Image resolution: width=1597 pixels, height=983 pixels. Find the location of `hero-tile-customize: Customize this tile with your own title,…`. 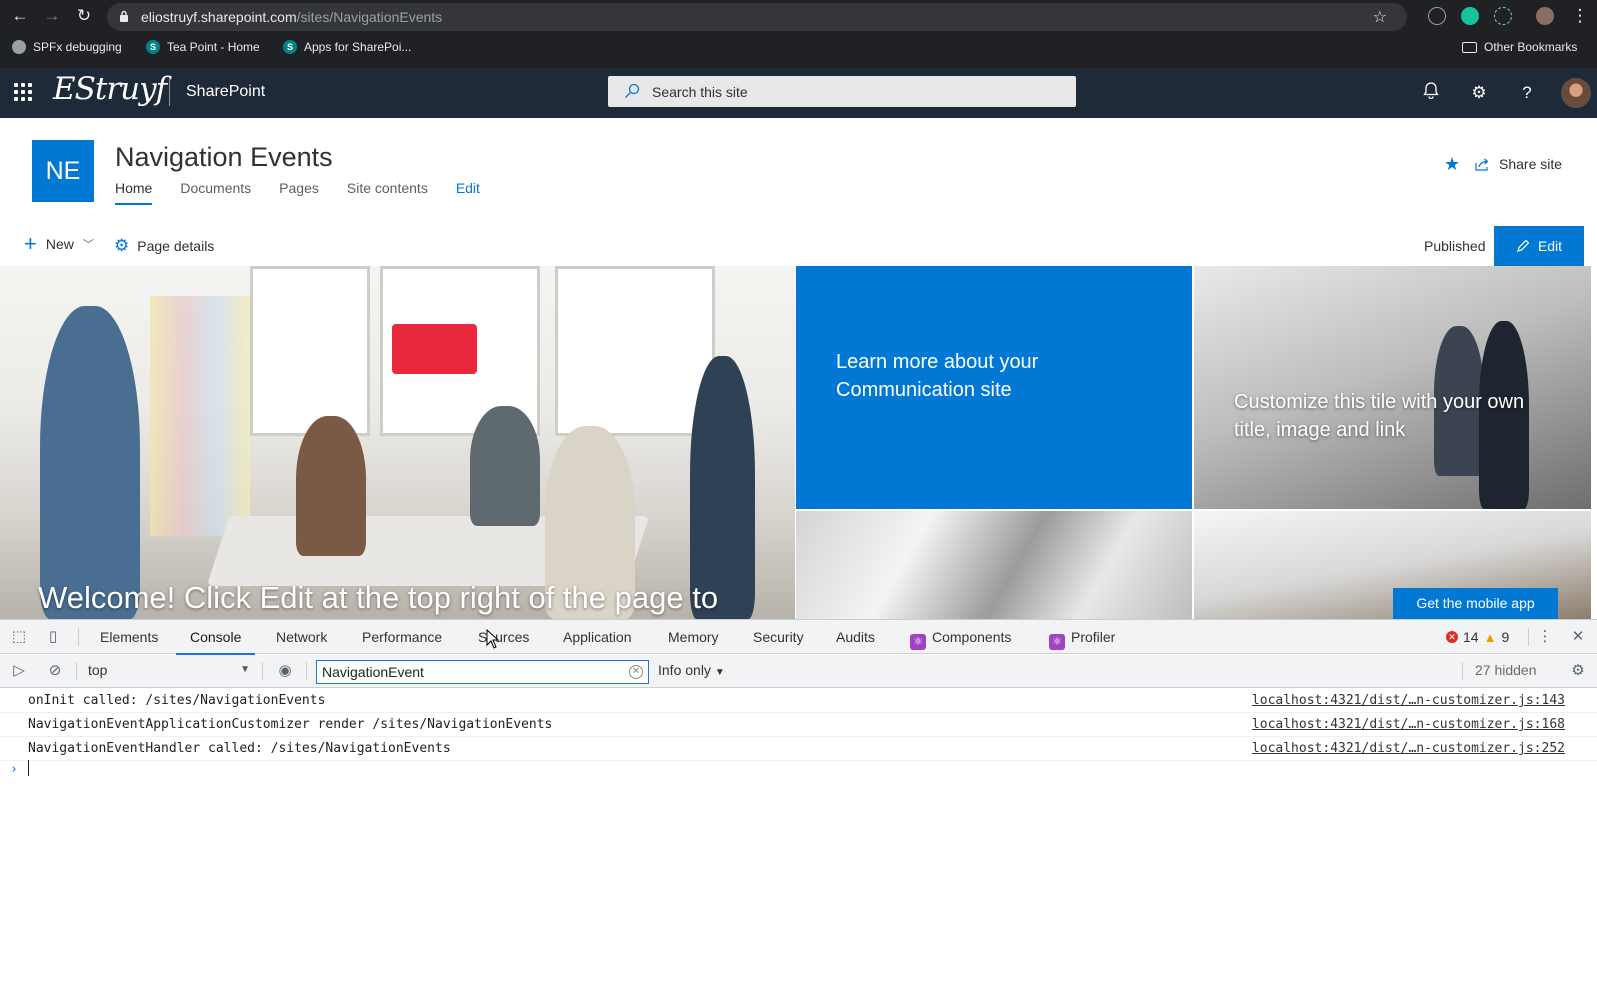

hero-tile-customize: Customize this tile with your own title,… is located at coordinates (1392, 387).